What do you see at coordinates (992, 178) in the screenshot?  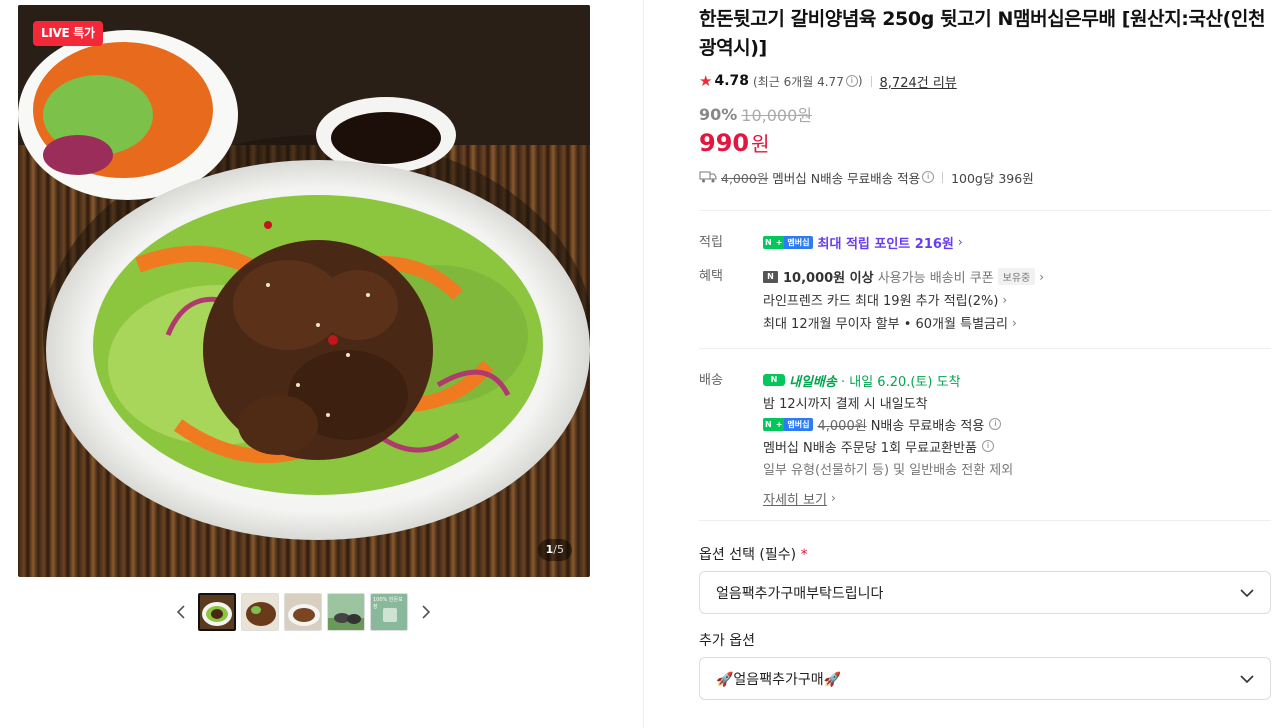 I see `unit-price: 100g당 396원` at bounding box center [992, 178].